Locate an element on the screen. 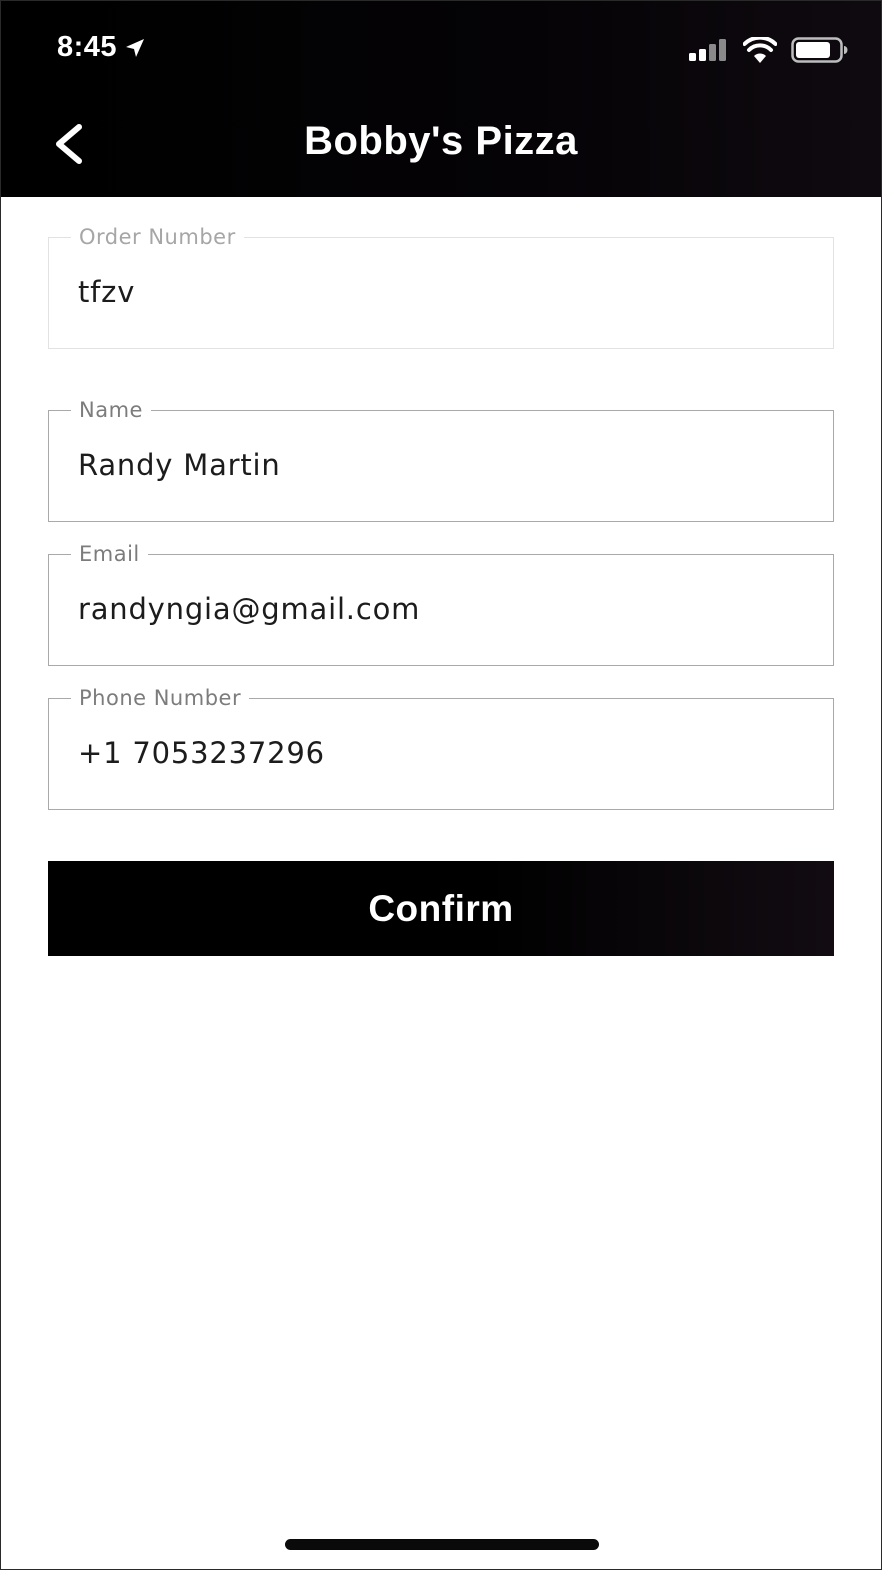 This screenshot has width=882, height=1570. order-number-field: Order Number tfzv is located at coordinates (441, 286).